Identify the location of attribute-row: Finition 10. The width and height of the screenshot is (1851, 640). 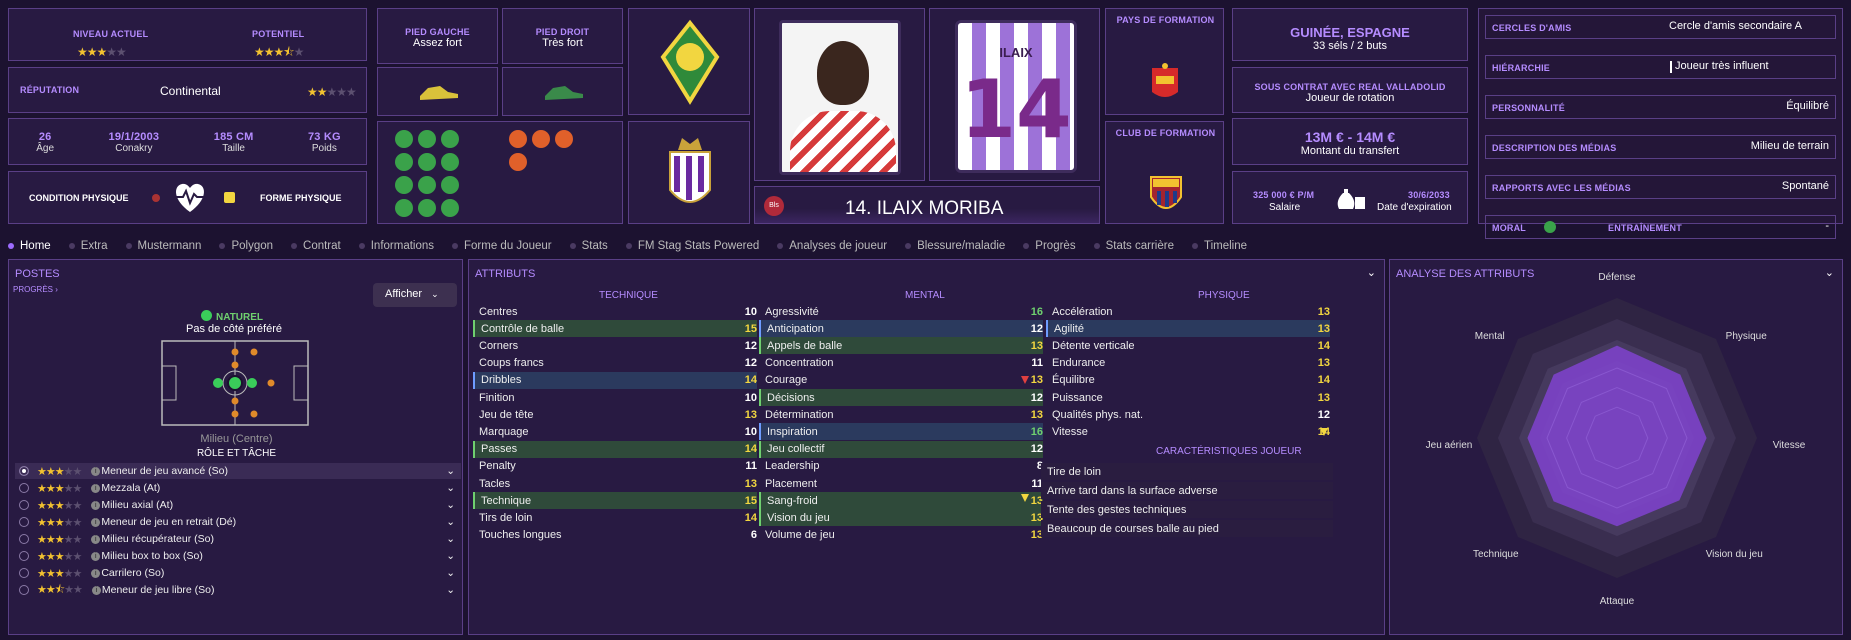
(615, 397).